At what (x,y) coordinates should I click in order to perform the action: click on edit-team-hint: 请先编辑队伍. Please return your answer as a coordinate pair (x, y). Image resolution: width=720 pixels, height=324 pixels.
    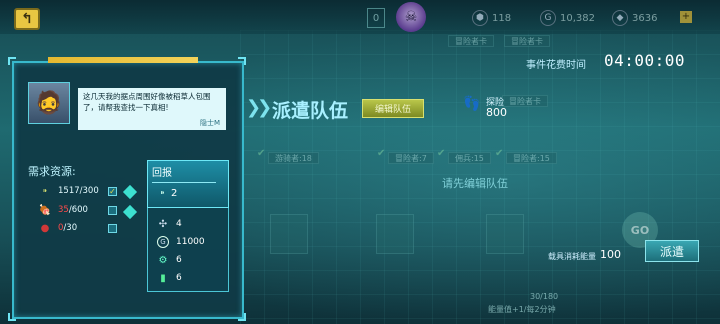
    Looking at the image, I should click on (475, 183).